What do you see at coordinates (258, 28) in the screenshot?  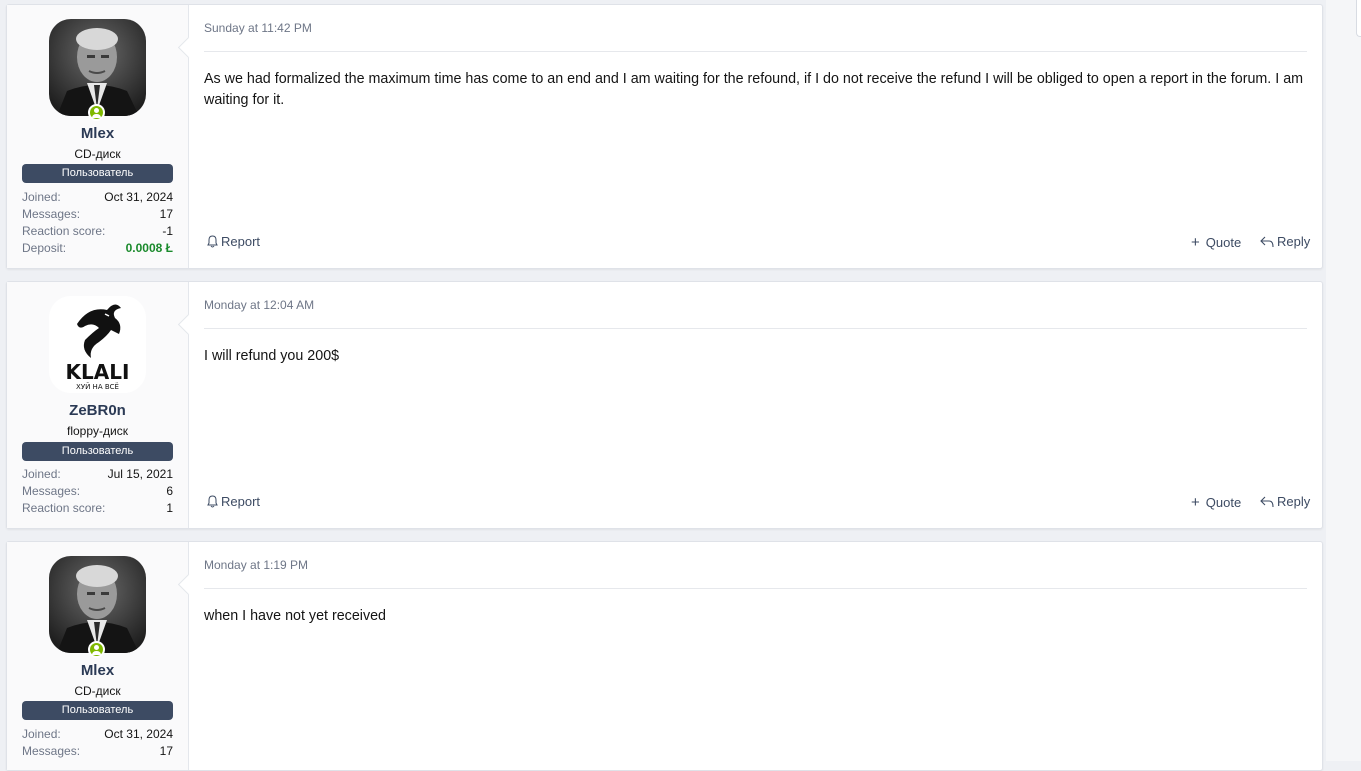 I see `post-date: Sunday at 11:42 PM` at bounding box center [258, 28].